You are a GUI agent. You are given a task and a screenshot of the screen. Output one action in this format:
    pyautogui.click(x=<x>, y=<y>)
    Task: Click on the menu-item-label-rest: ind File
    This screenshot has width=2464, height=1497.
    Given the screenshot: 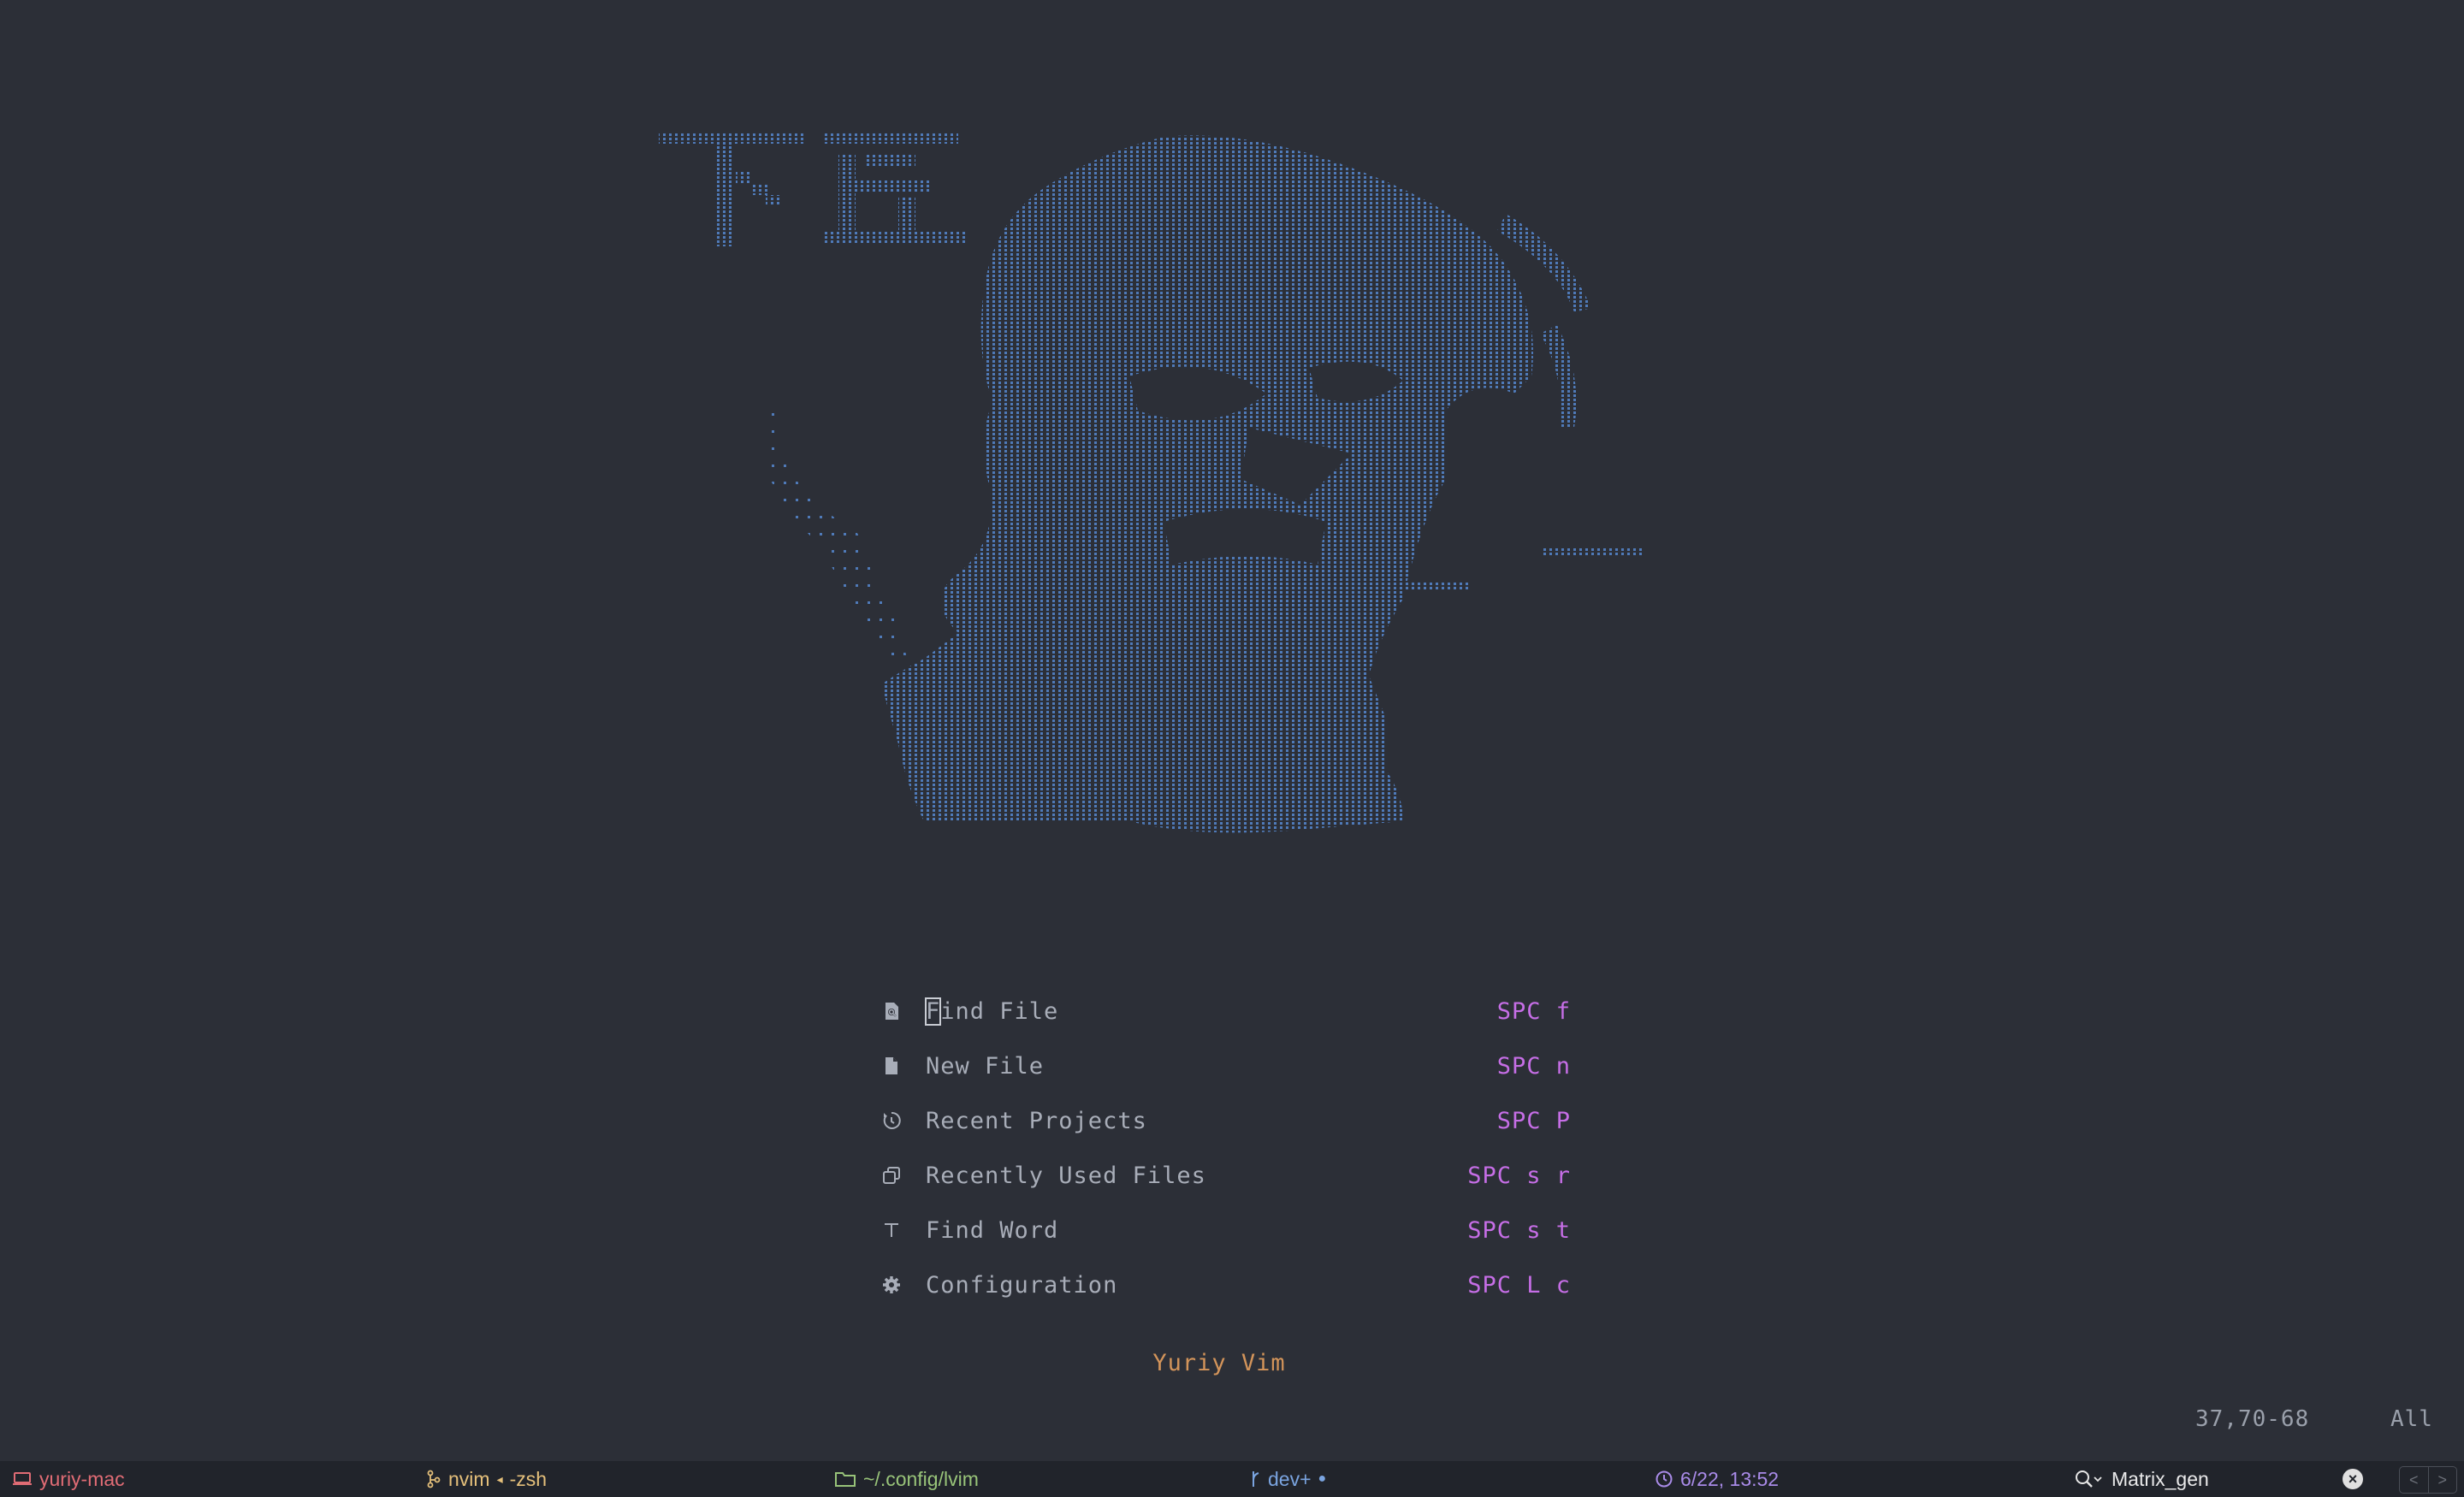 What is the action you would take?
    pyautogui.click(x=999, y=1011)
    